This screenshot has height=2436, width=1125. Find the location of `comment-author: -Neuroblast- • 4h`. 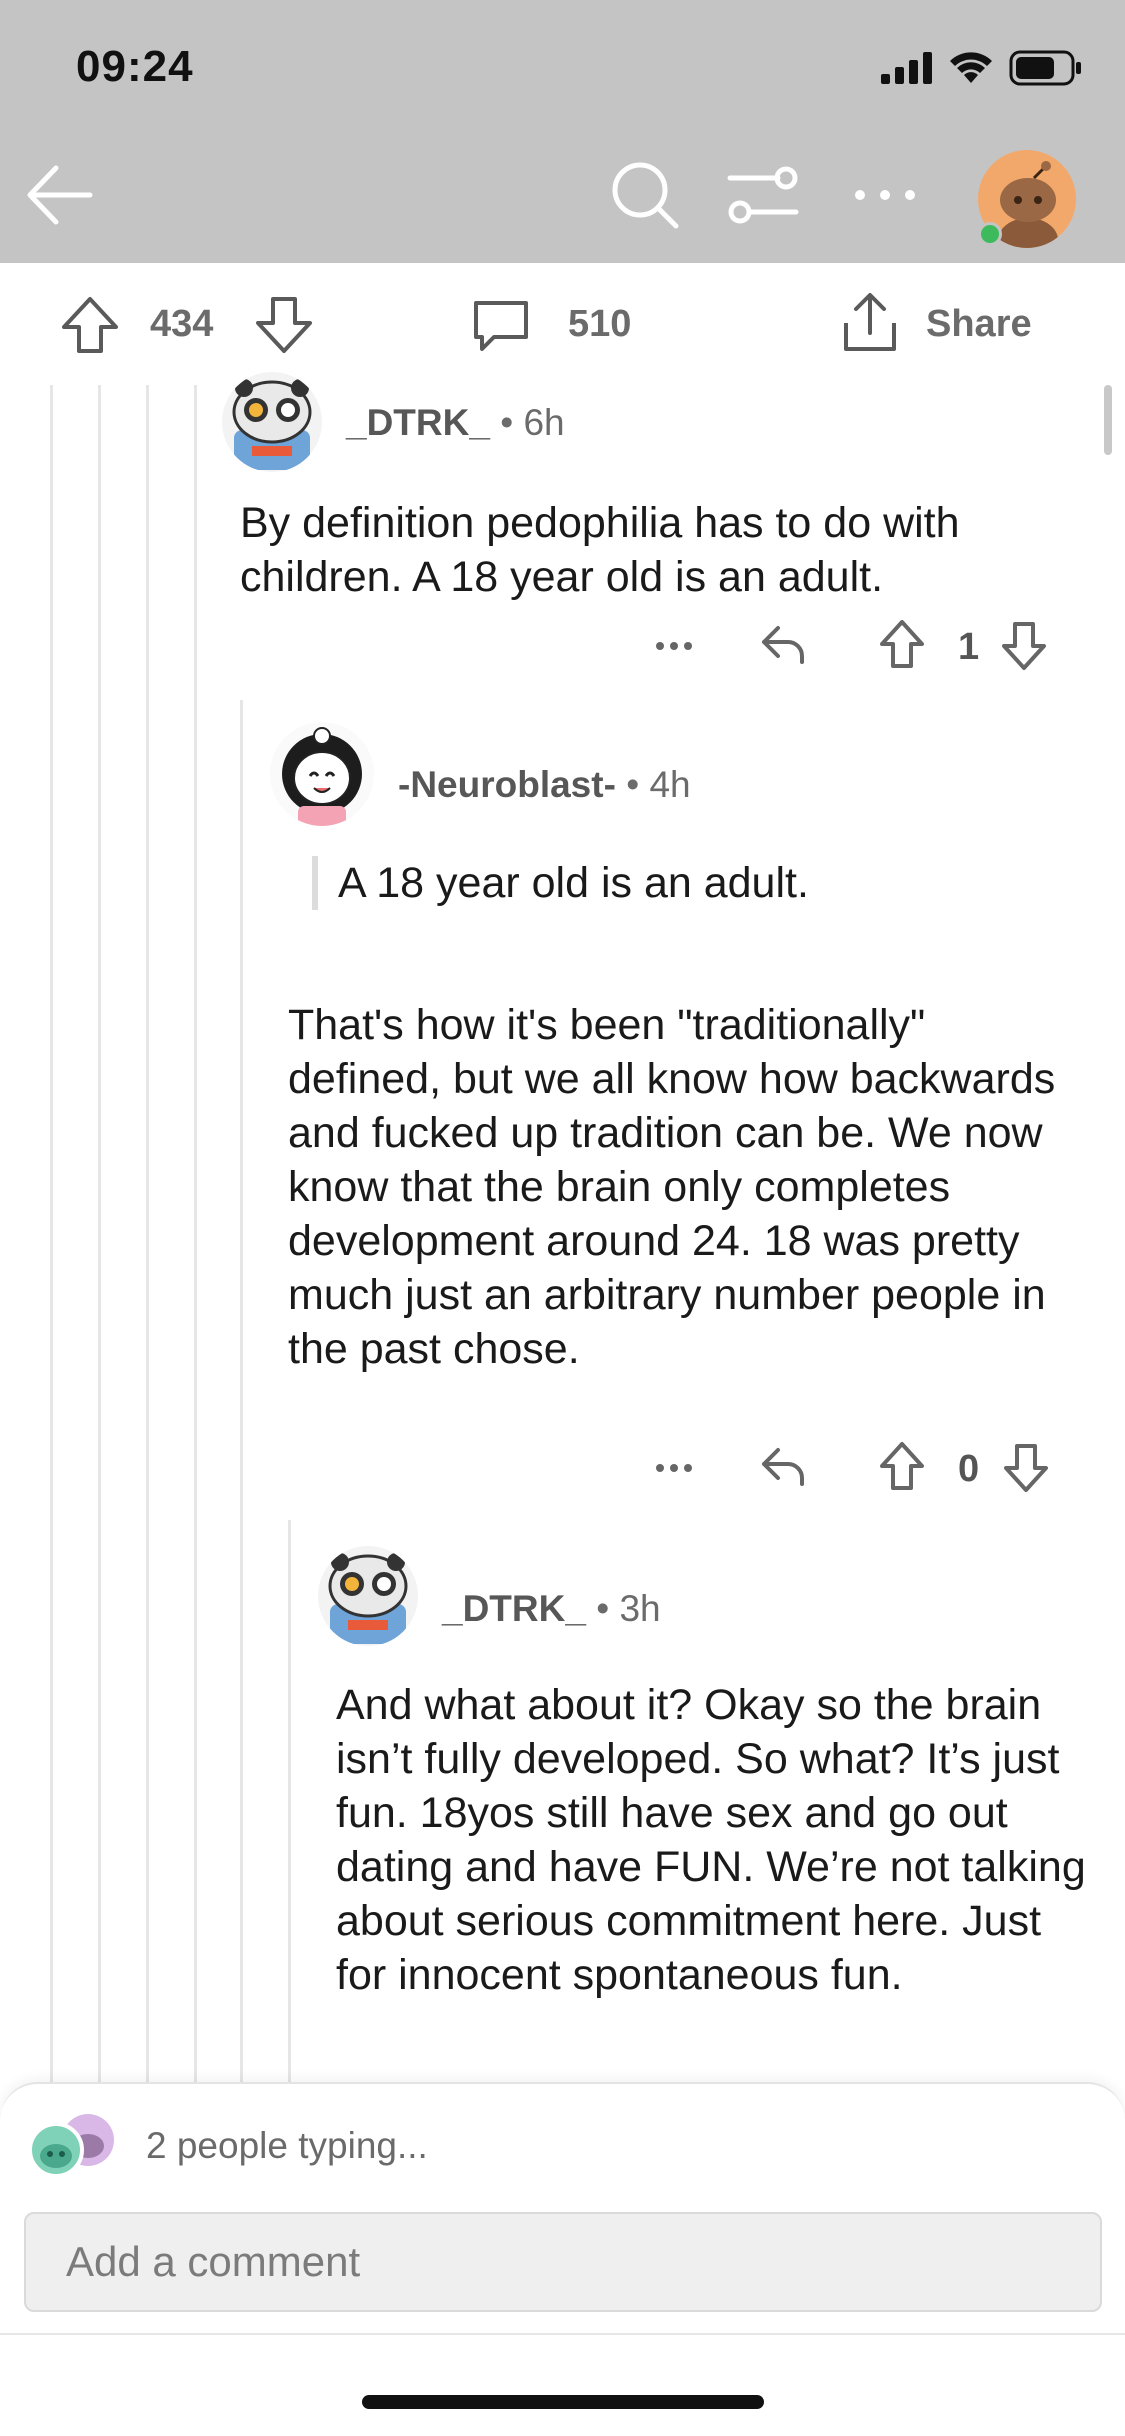

comment-author: -Neuroblast- • 4h is located at coordinates (544, 785).